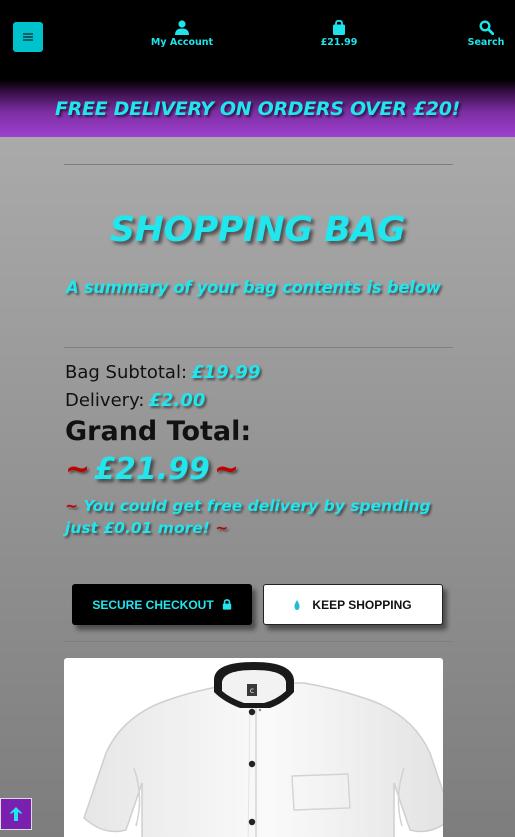 Image resolution: width=515 pixels, height=837 pixels. I want to click on arrow-up-icon, so click(16, 814).